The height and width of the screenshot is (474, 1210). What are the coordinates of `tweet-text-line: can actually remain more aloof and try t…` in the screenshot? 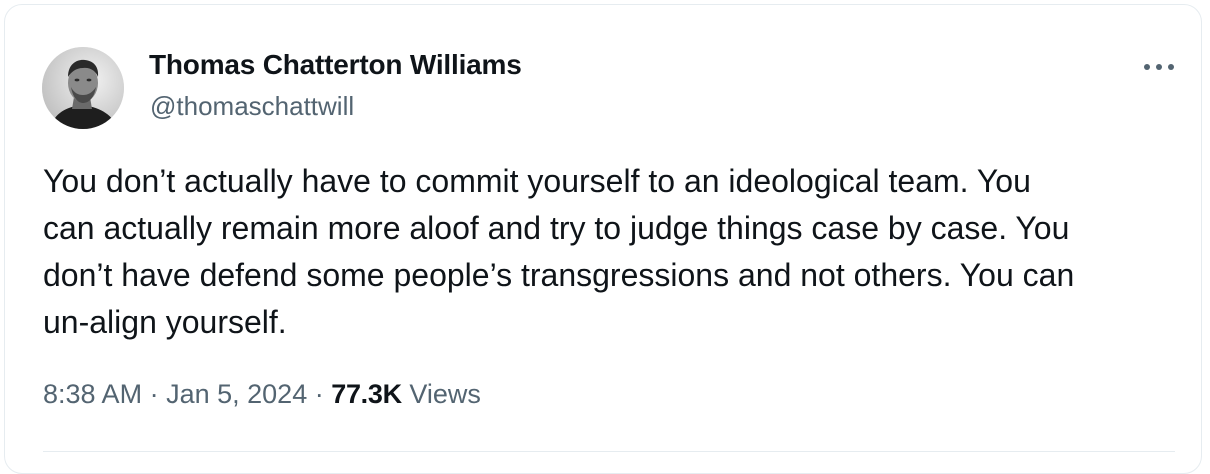 It's located at (556, 228).